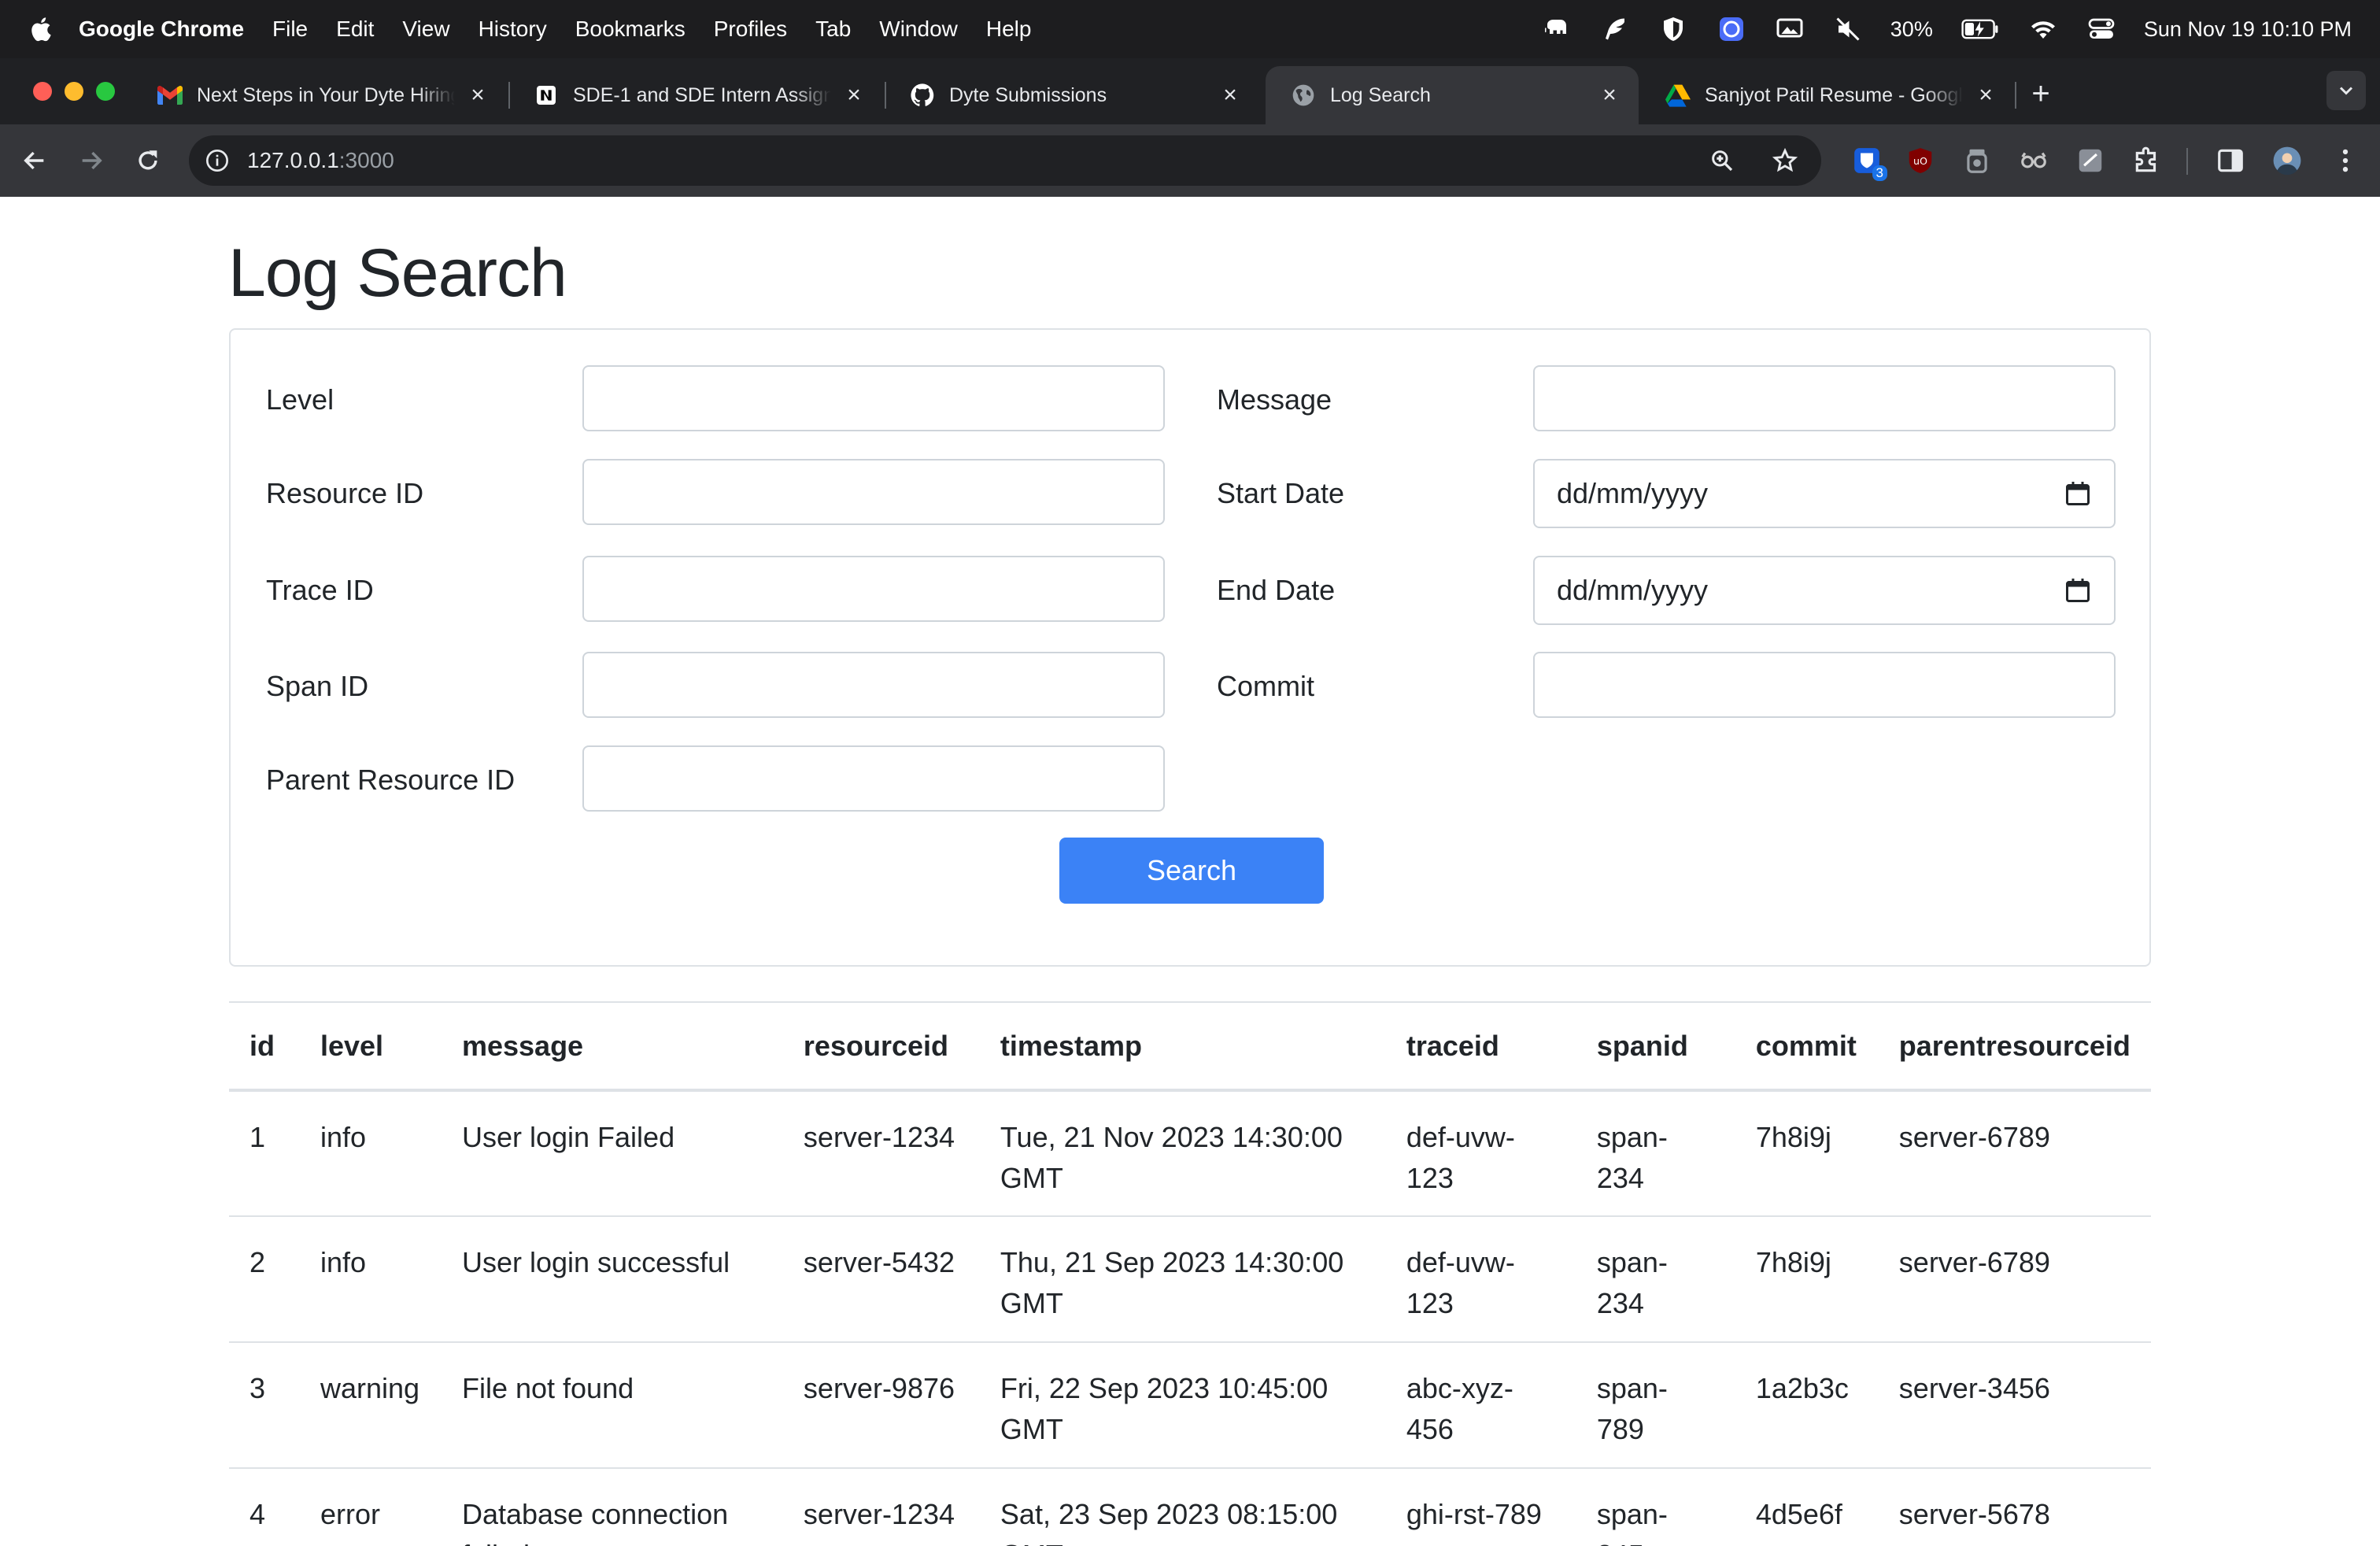 The width and height of the screenshot is (2380, 1546). What do you see at coordinates (264, 1279) in the screenshot?
I see `cell-id: 2` at bounding box center [264, 1279].